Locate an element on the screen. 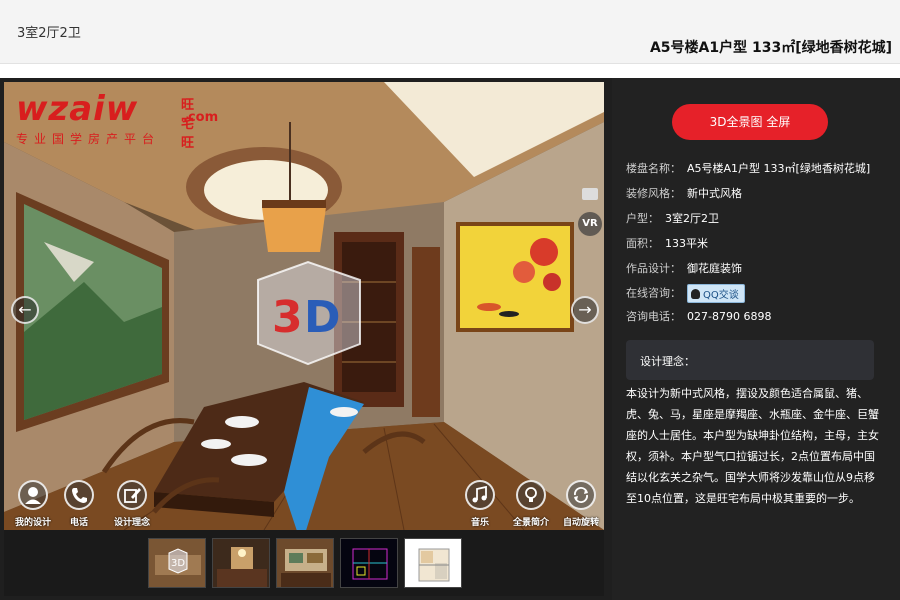 The height and width of the screenshot is (600, 900). panorama-intro-button: 全景简介 is located at coordinates (531, 504).